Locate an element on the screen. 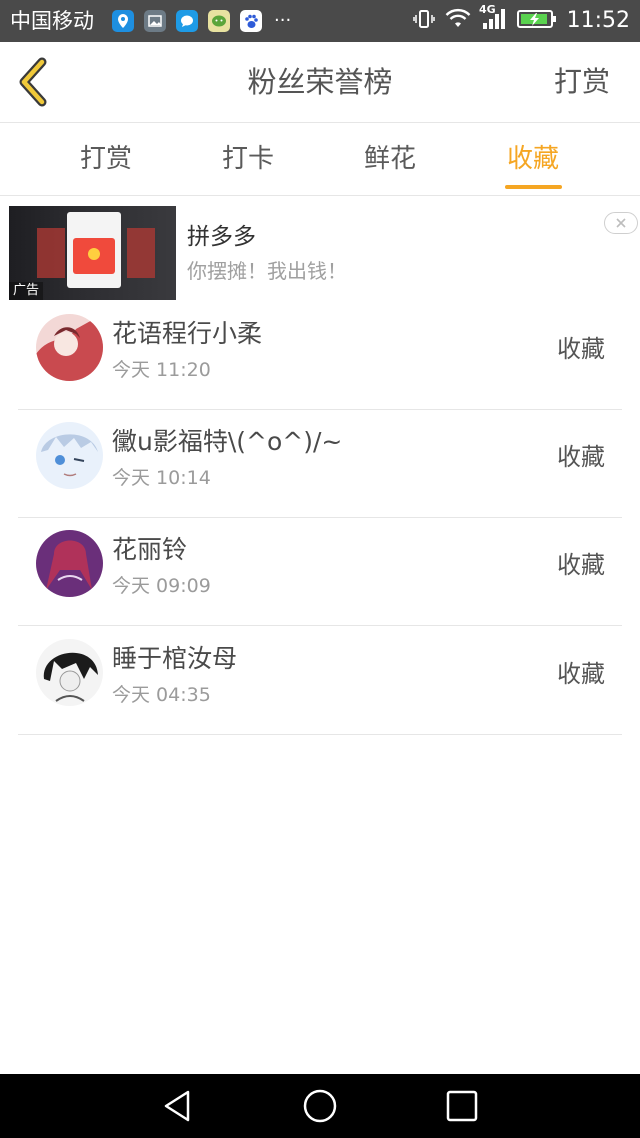  fan-time: 今天 04:35 is located at coordinates (161, 695).